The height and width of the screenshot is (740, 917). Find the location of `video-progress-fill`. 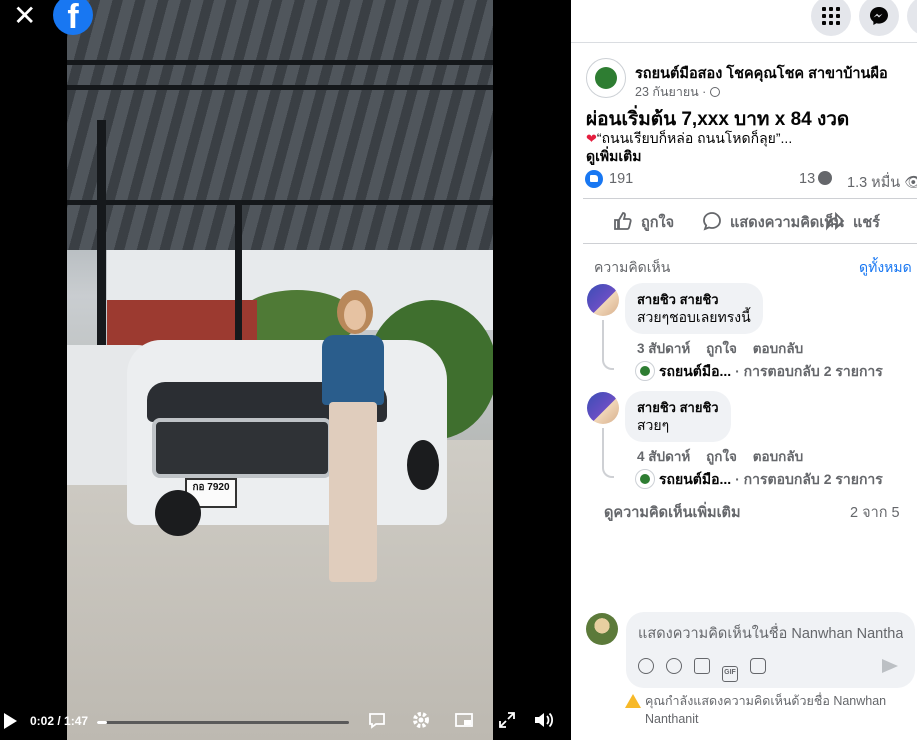

video-progress-fill is located at coordinates (102, 722).